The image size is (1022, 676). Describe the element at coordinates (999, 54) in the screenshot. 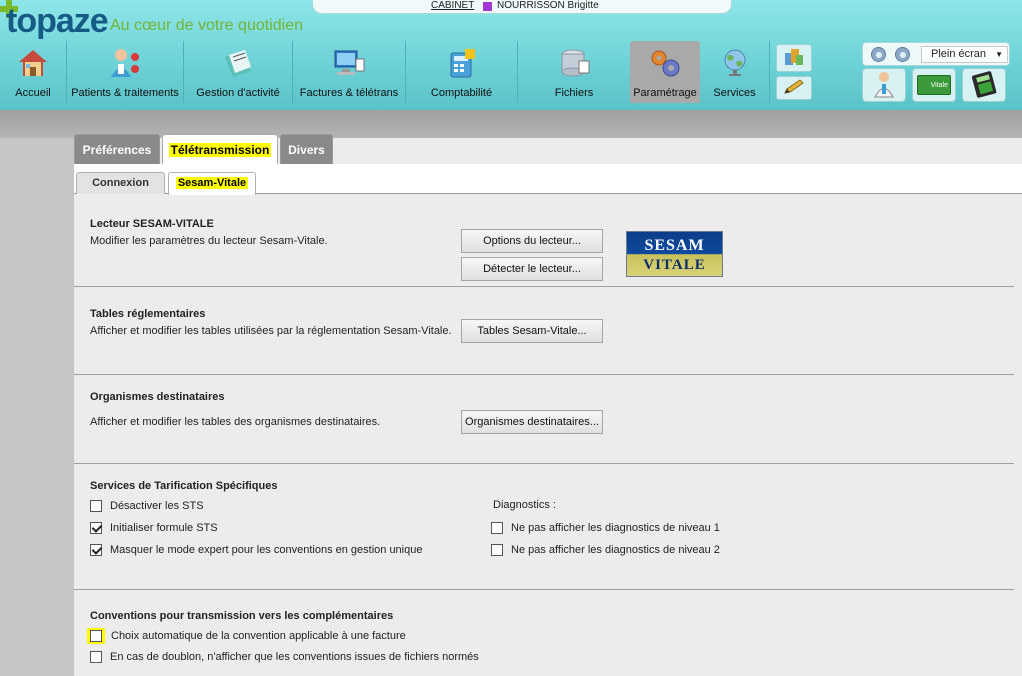

I see `chevron-down-icon: ▼` at that location.